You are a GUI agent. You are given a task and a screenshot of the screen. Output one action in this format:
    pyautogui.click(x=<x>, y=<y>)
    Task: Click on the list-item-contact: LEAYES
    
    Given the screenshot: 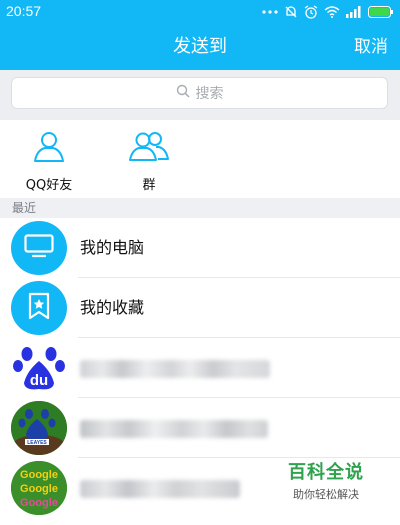 What is the action you would take?
    pyautogui.click(x=200, y=428)
    